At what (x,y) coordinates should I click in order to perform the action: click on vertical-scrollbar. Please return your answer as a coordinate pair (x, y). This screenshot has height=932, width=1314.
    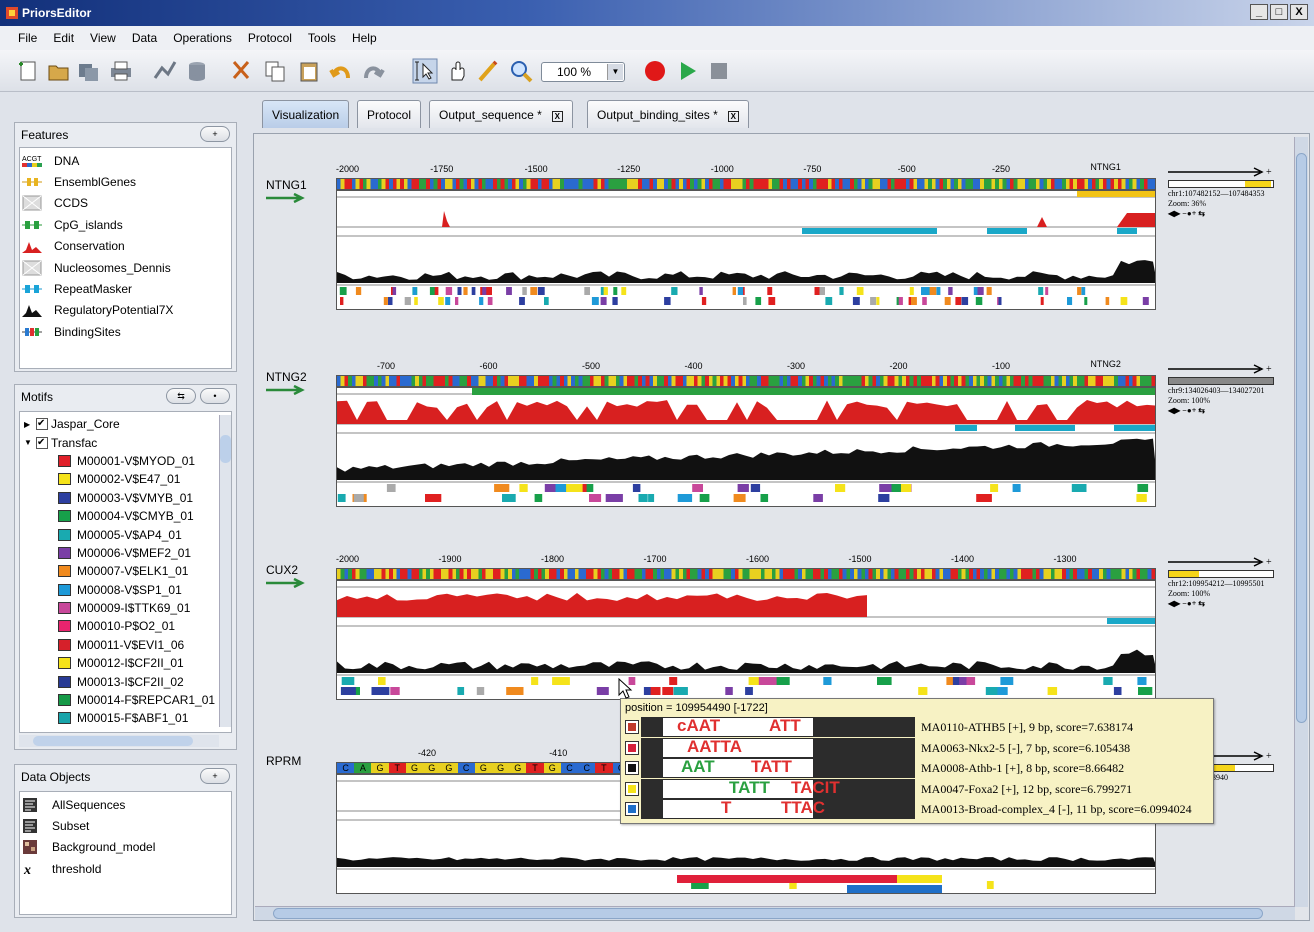
    Looking at the image, I should click on (1301, 522).